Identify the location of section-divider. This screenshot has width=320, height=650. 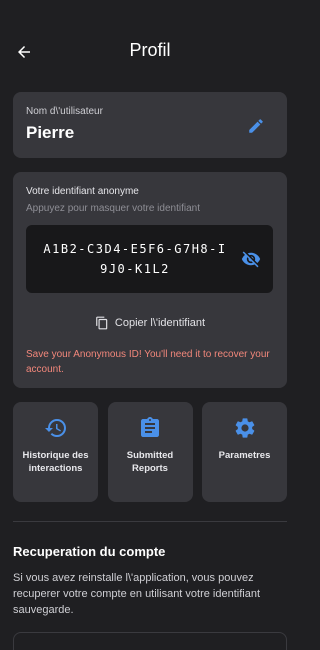
(150, 521).